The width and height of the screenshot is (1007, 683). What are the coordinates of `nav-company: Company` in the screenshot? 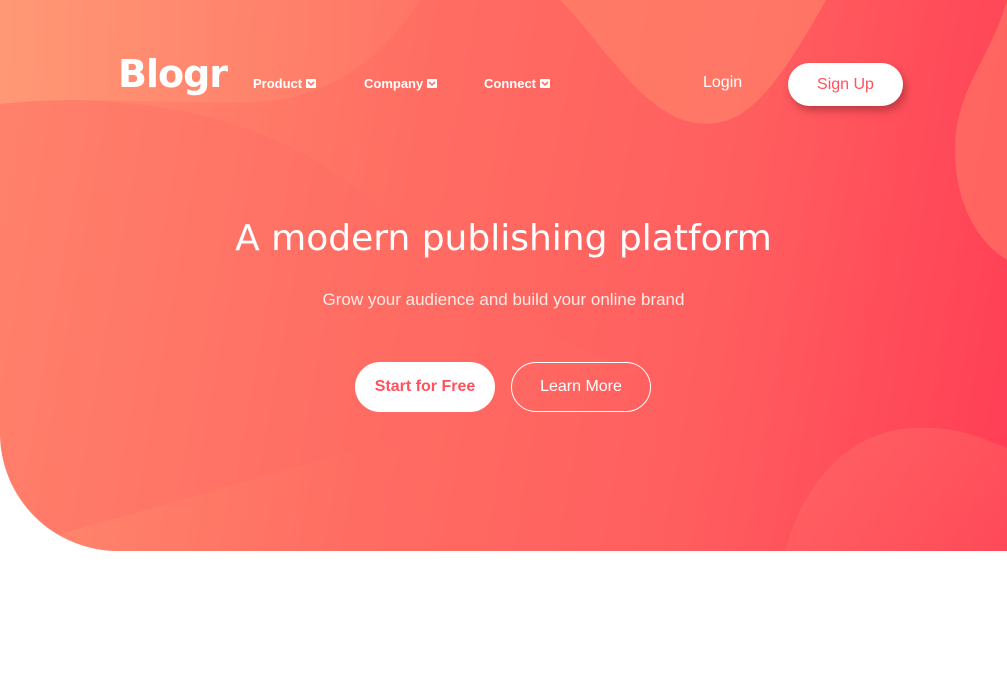 It's located at (401, 83).